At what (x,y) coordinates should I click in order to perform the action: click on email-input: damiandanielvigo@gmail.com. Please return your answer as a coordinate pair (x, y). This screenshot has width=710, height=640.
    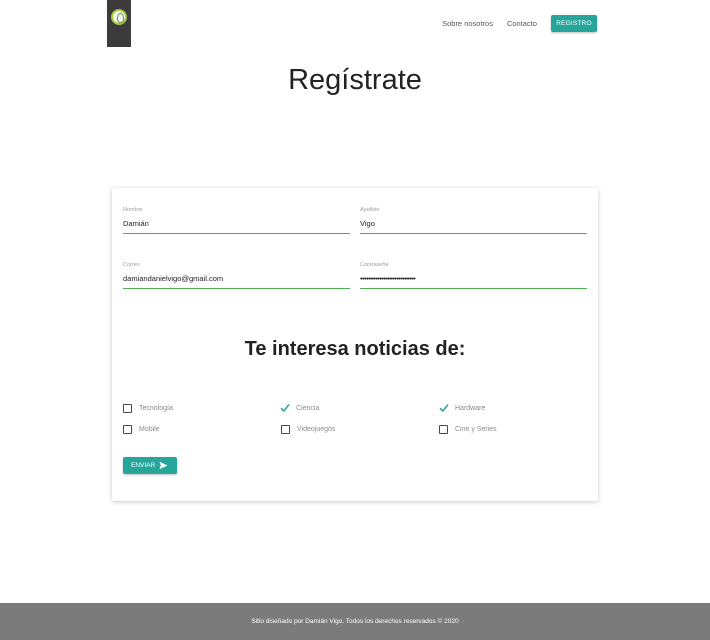
    Looking at the image, I should click on (173, 278).